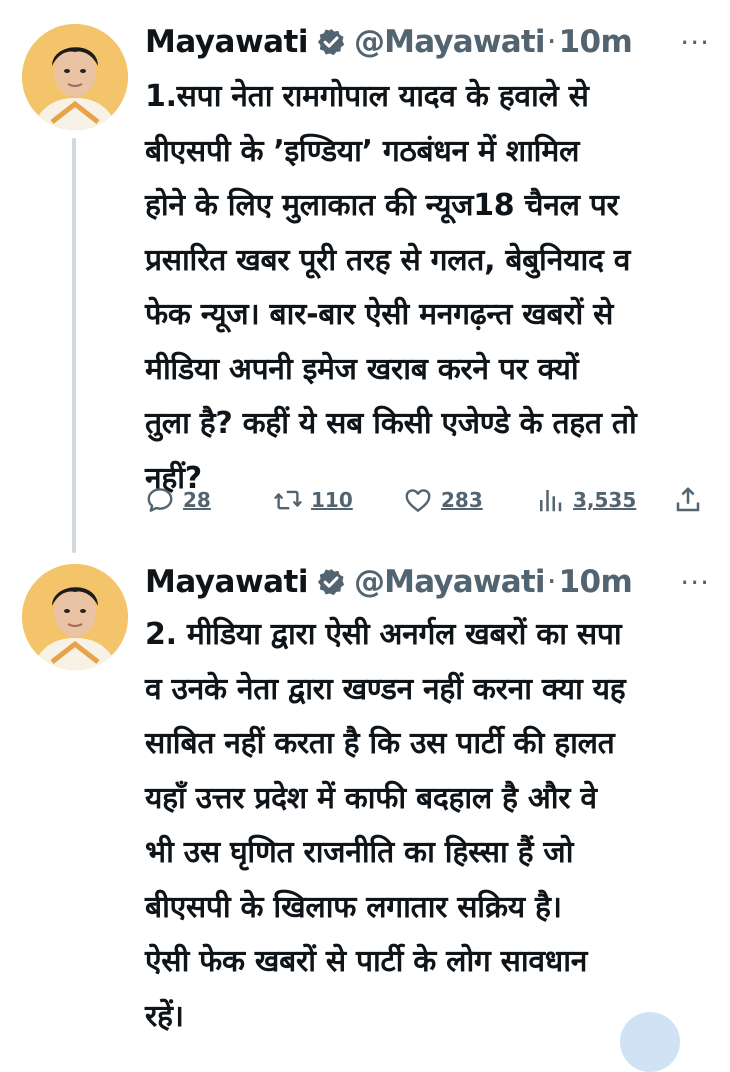 The image size is (730, 1072). I want to click on views-count: 3,535, so click(605, 500).